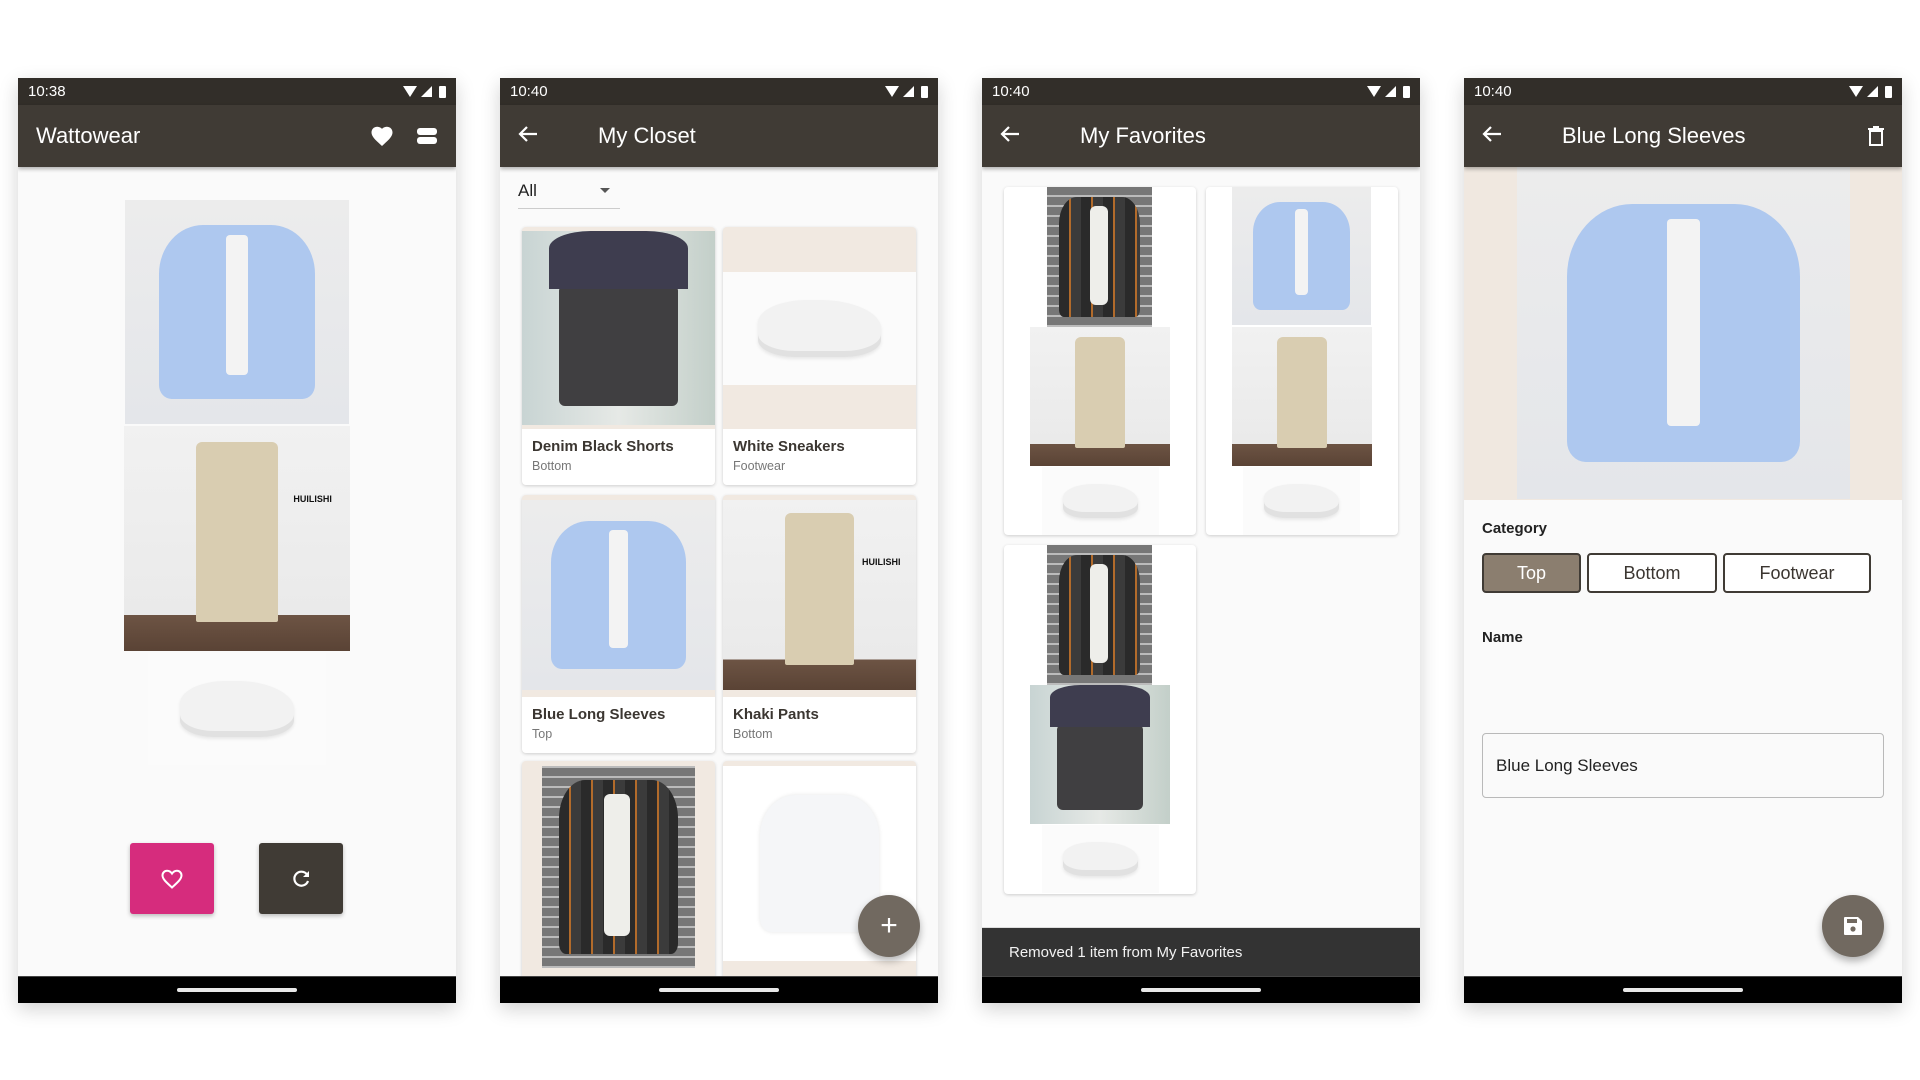 This screenshot has width=1920, height=1080. Describe the element at coordinates (301, 878) in the screenshot. I see `regenerate-outfit-button` at that location.